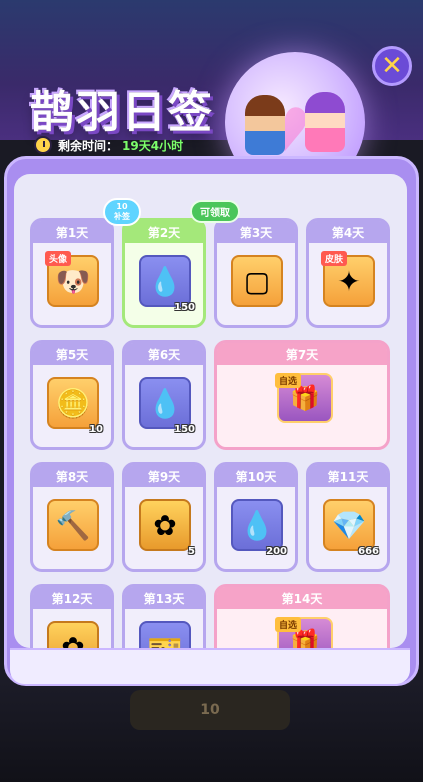 The height and width of the screenshot is (782, 423). I want to click on panel-bottom-bar, so click(210, 666).